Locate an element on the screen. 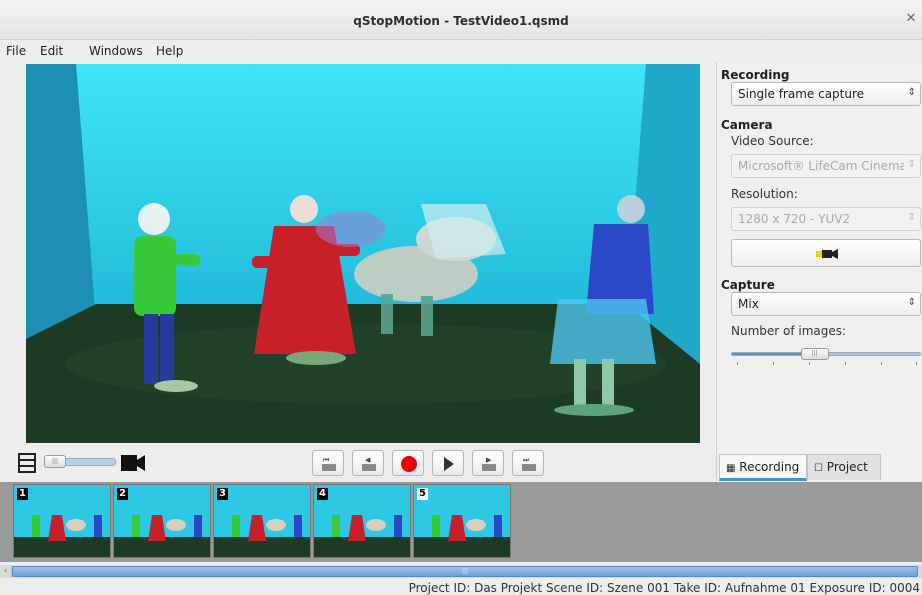 This screenshot has height=595, width=922. recording-mode-select: Single frame capture ⇕ is located at coordinates (826, 94).